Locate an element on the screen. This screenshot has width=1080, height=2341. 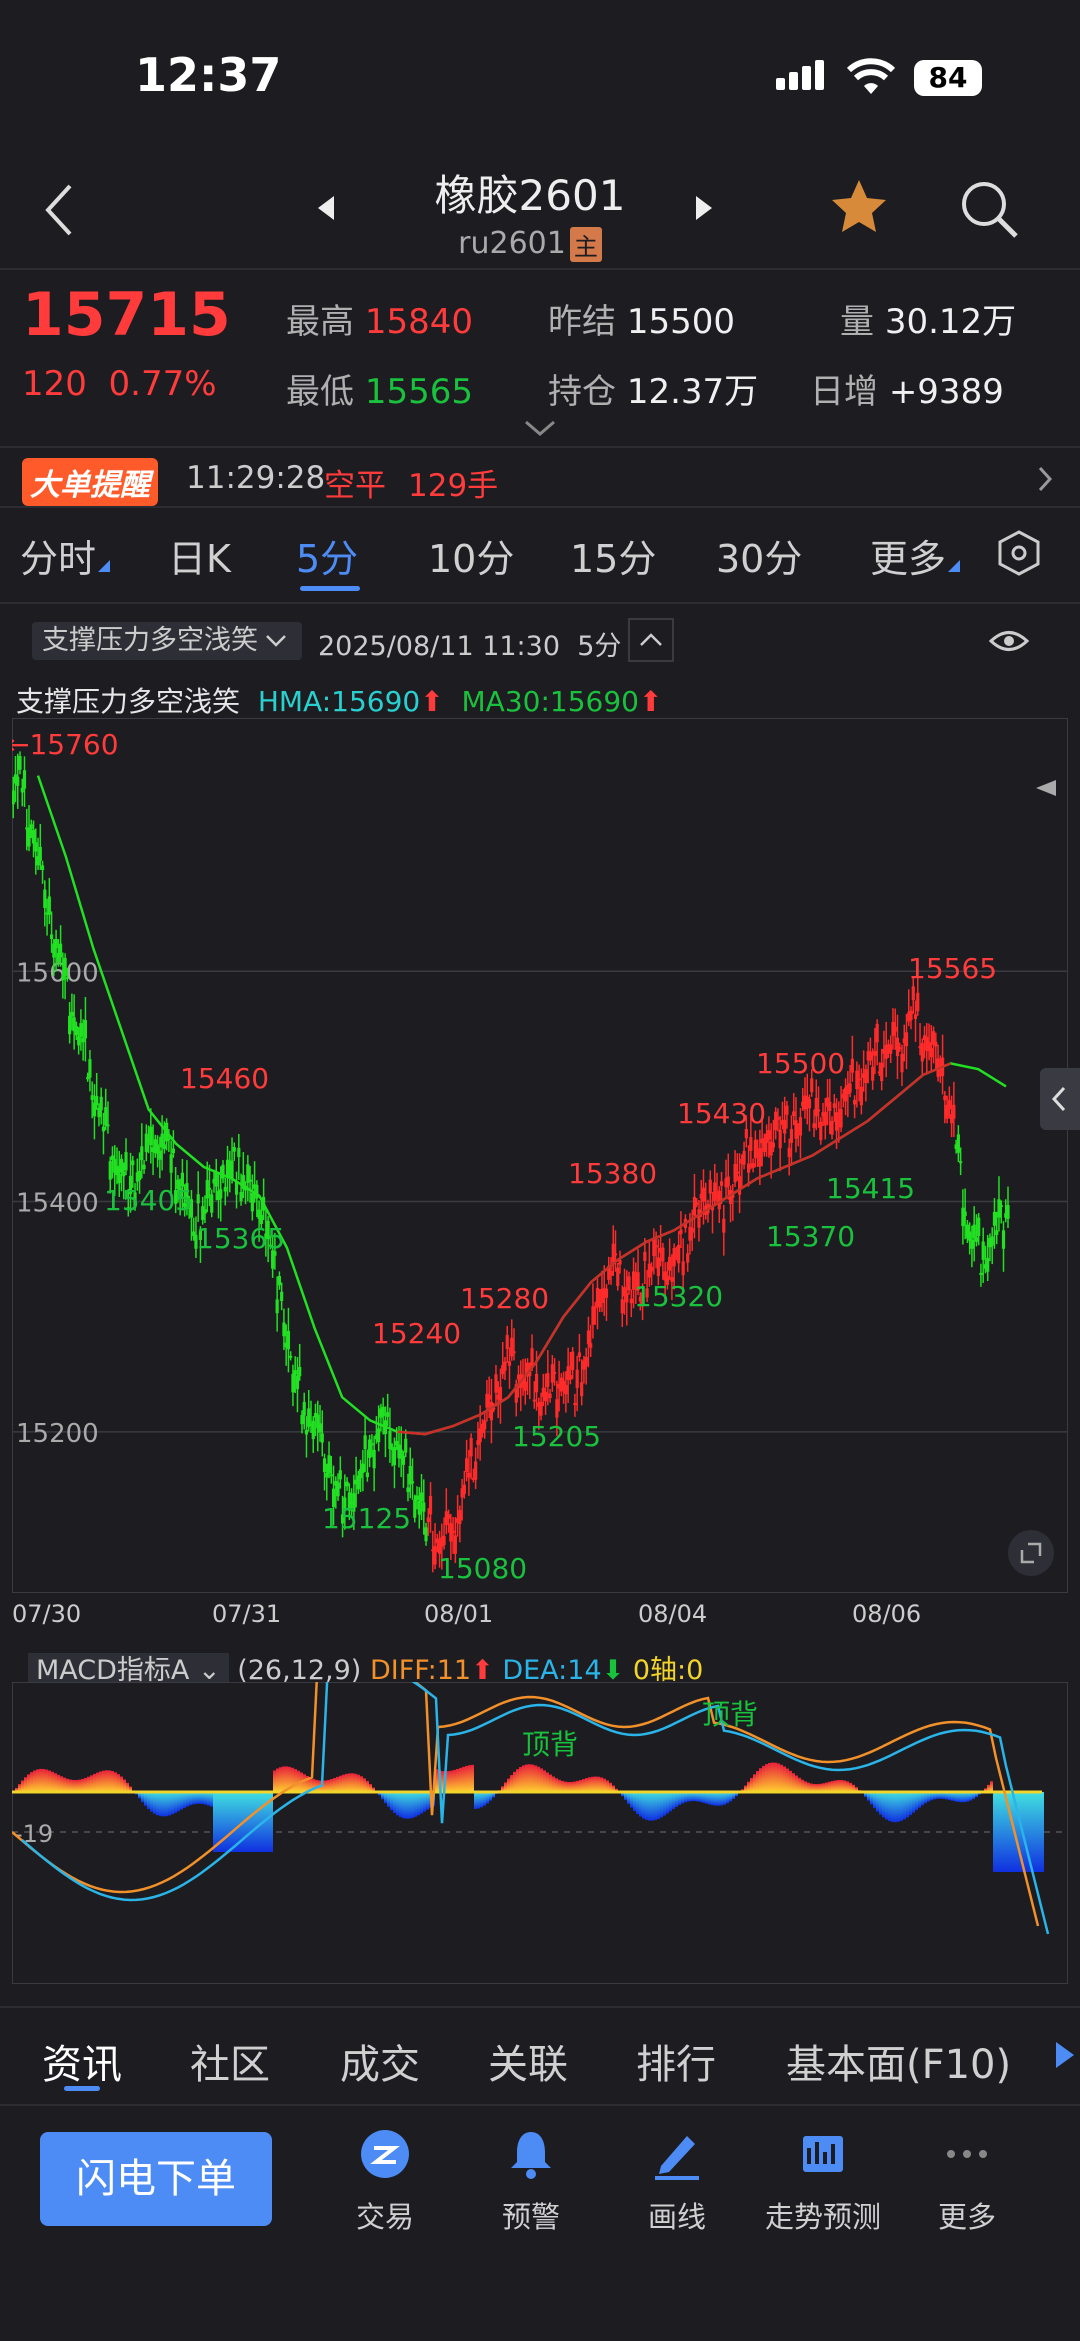
indicator-selector: 支撑压力多空浅笑 is located at coordinates (167, 641).